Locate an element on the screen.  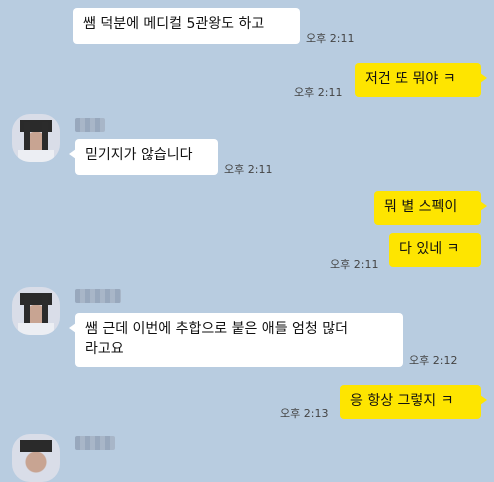
message-time: 오후 2:13 is located at coordinates (304, 413).